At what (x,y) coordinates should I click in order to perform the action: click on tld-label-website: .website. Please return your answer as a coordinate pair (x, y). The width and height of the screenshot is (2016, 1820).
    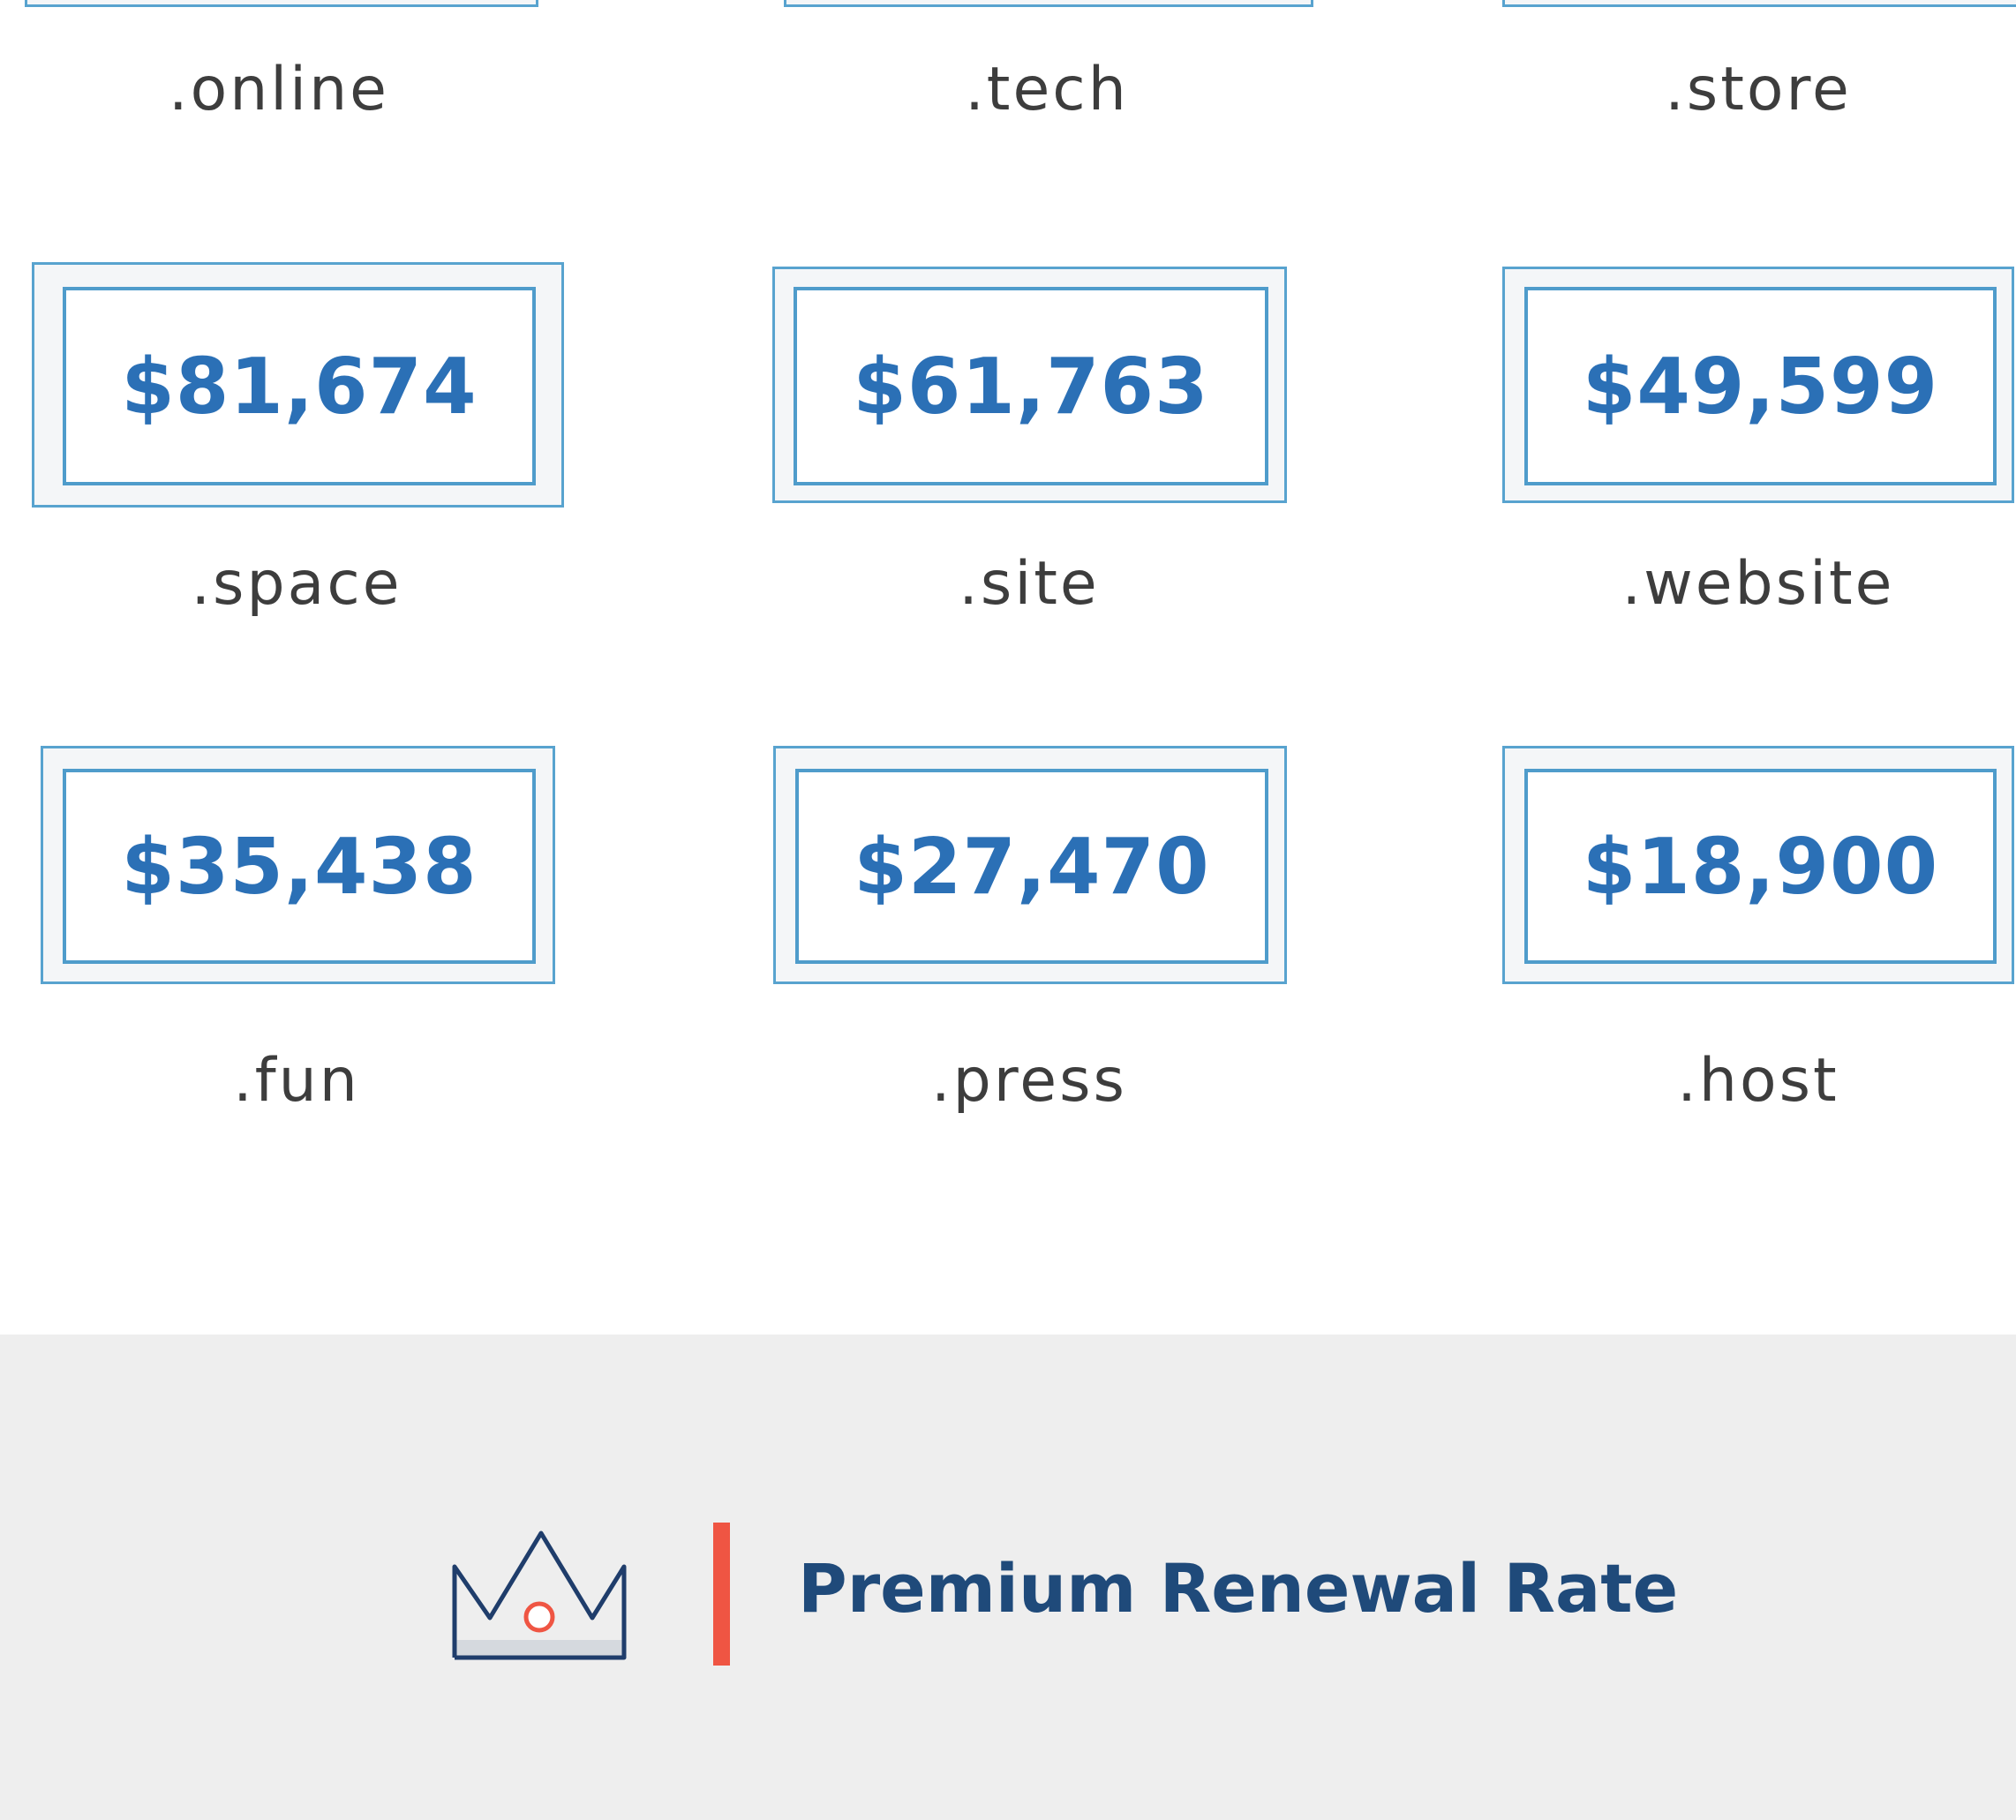
    Looking at the image, I should click on (1758, 584).